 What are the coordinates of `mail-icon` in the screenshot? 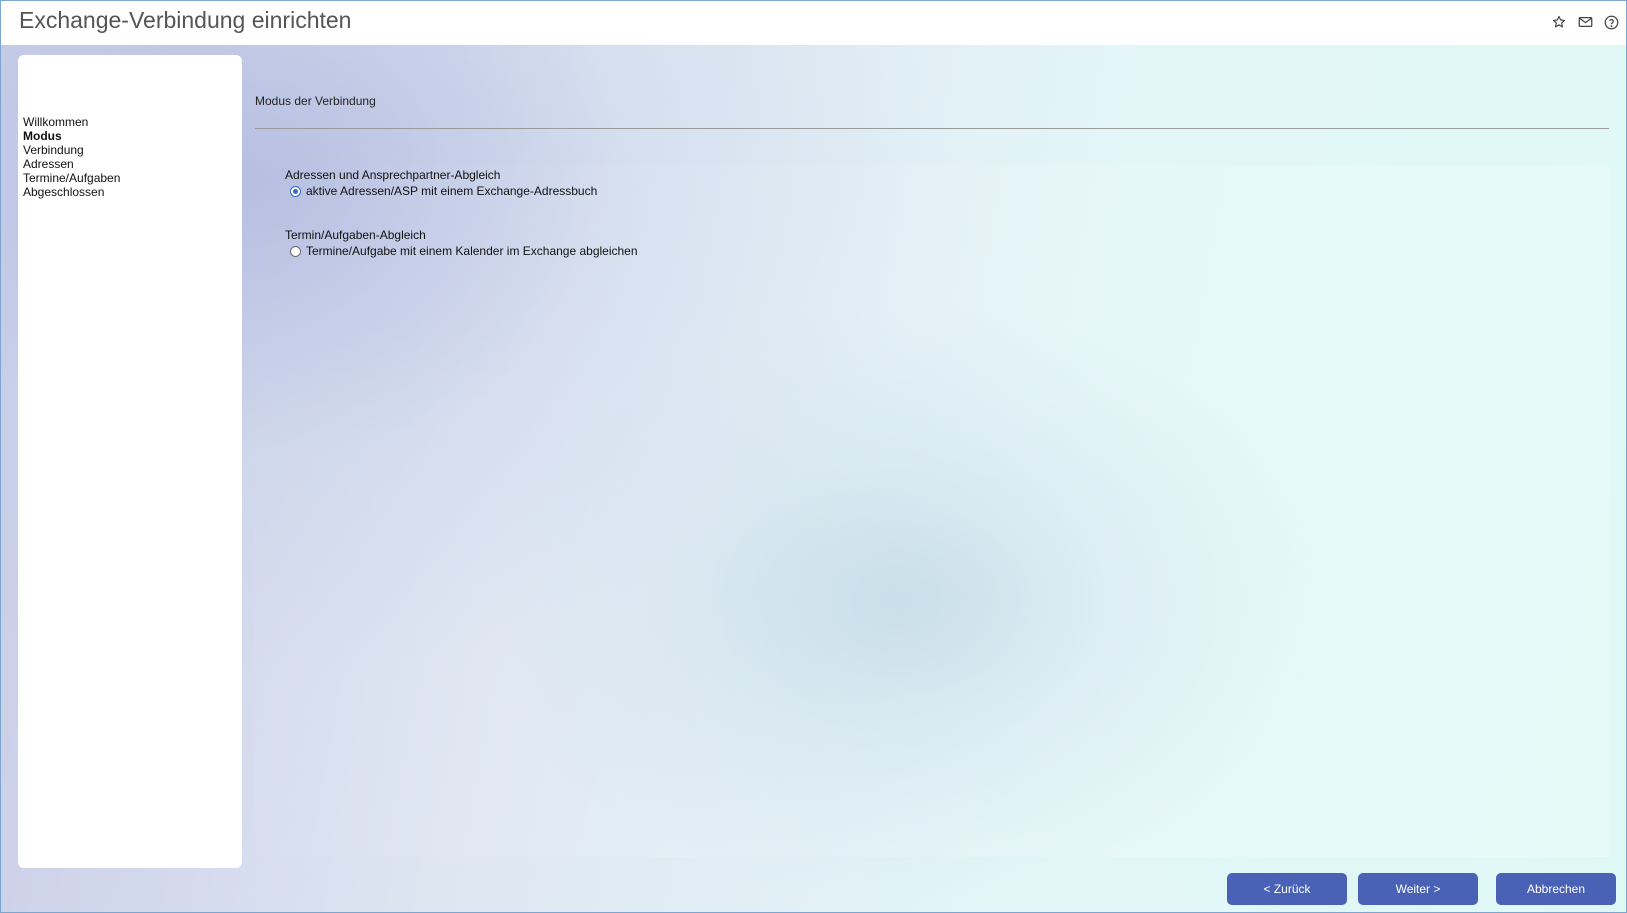 It's located at (1585, 22).